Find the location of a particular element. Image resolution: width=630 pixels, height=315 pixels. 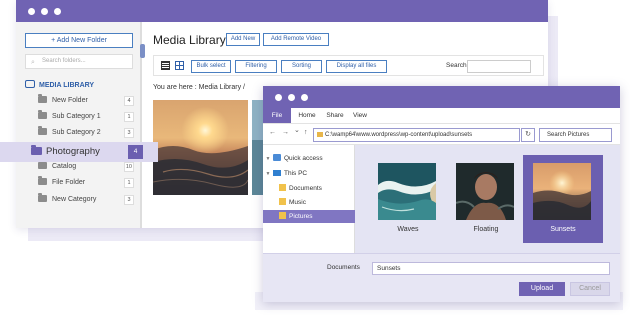

photography-folder-label: Photography is located at coordinates (73, 151).